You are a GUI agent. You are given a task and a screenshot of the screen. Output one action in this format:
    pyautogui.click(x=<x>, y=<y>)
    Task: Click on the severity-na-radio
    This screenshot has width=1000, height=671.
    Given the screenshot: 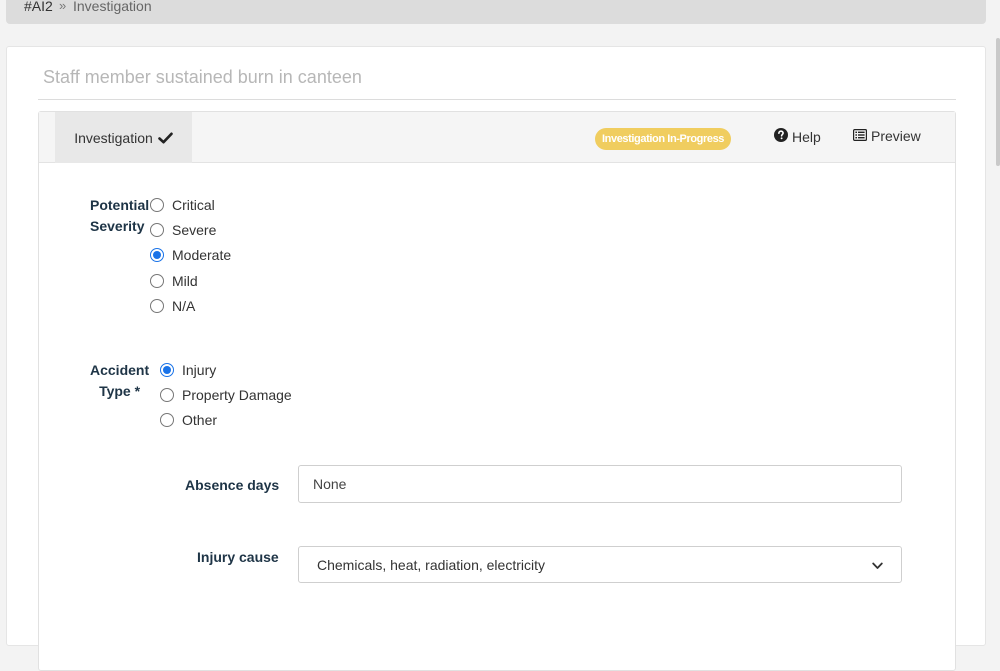 What is the action you would take?
    pyautogui.click(x=157, y=306)
    